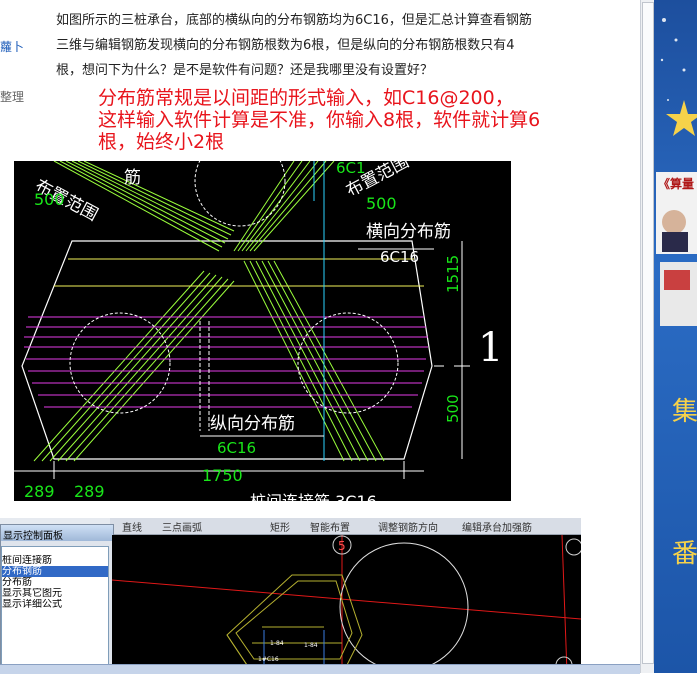 Image resolution: width=697 pixels, height=674 pixels. Describe the element at coordinates (268, 659) in the screenshot. I see `rebar-label-c: 1#C16` at that location.